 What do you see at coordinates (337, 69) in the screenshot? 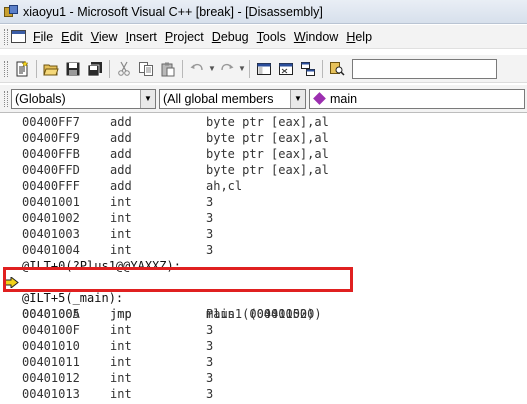
I see `find-in-files-icon` at bounding box center [337, 69].